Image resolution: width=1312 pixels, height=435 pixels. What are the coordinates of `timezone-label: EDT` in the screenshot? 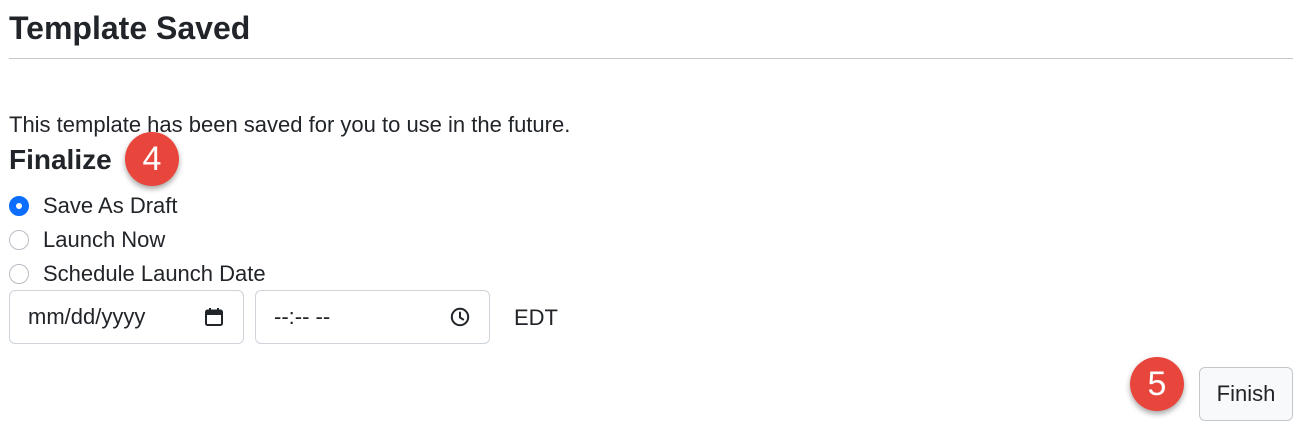 It's located at (536, 317).